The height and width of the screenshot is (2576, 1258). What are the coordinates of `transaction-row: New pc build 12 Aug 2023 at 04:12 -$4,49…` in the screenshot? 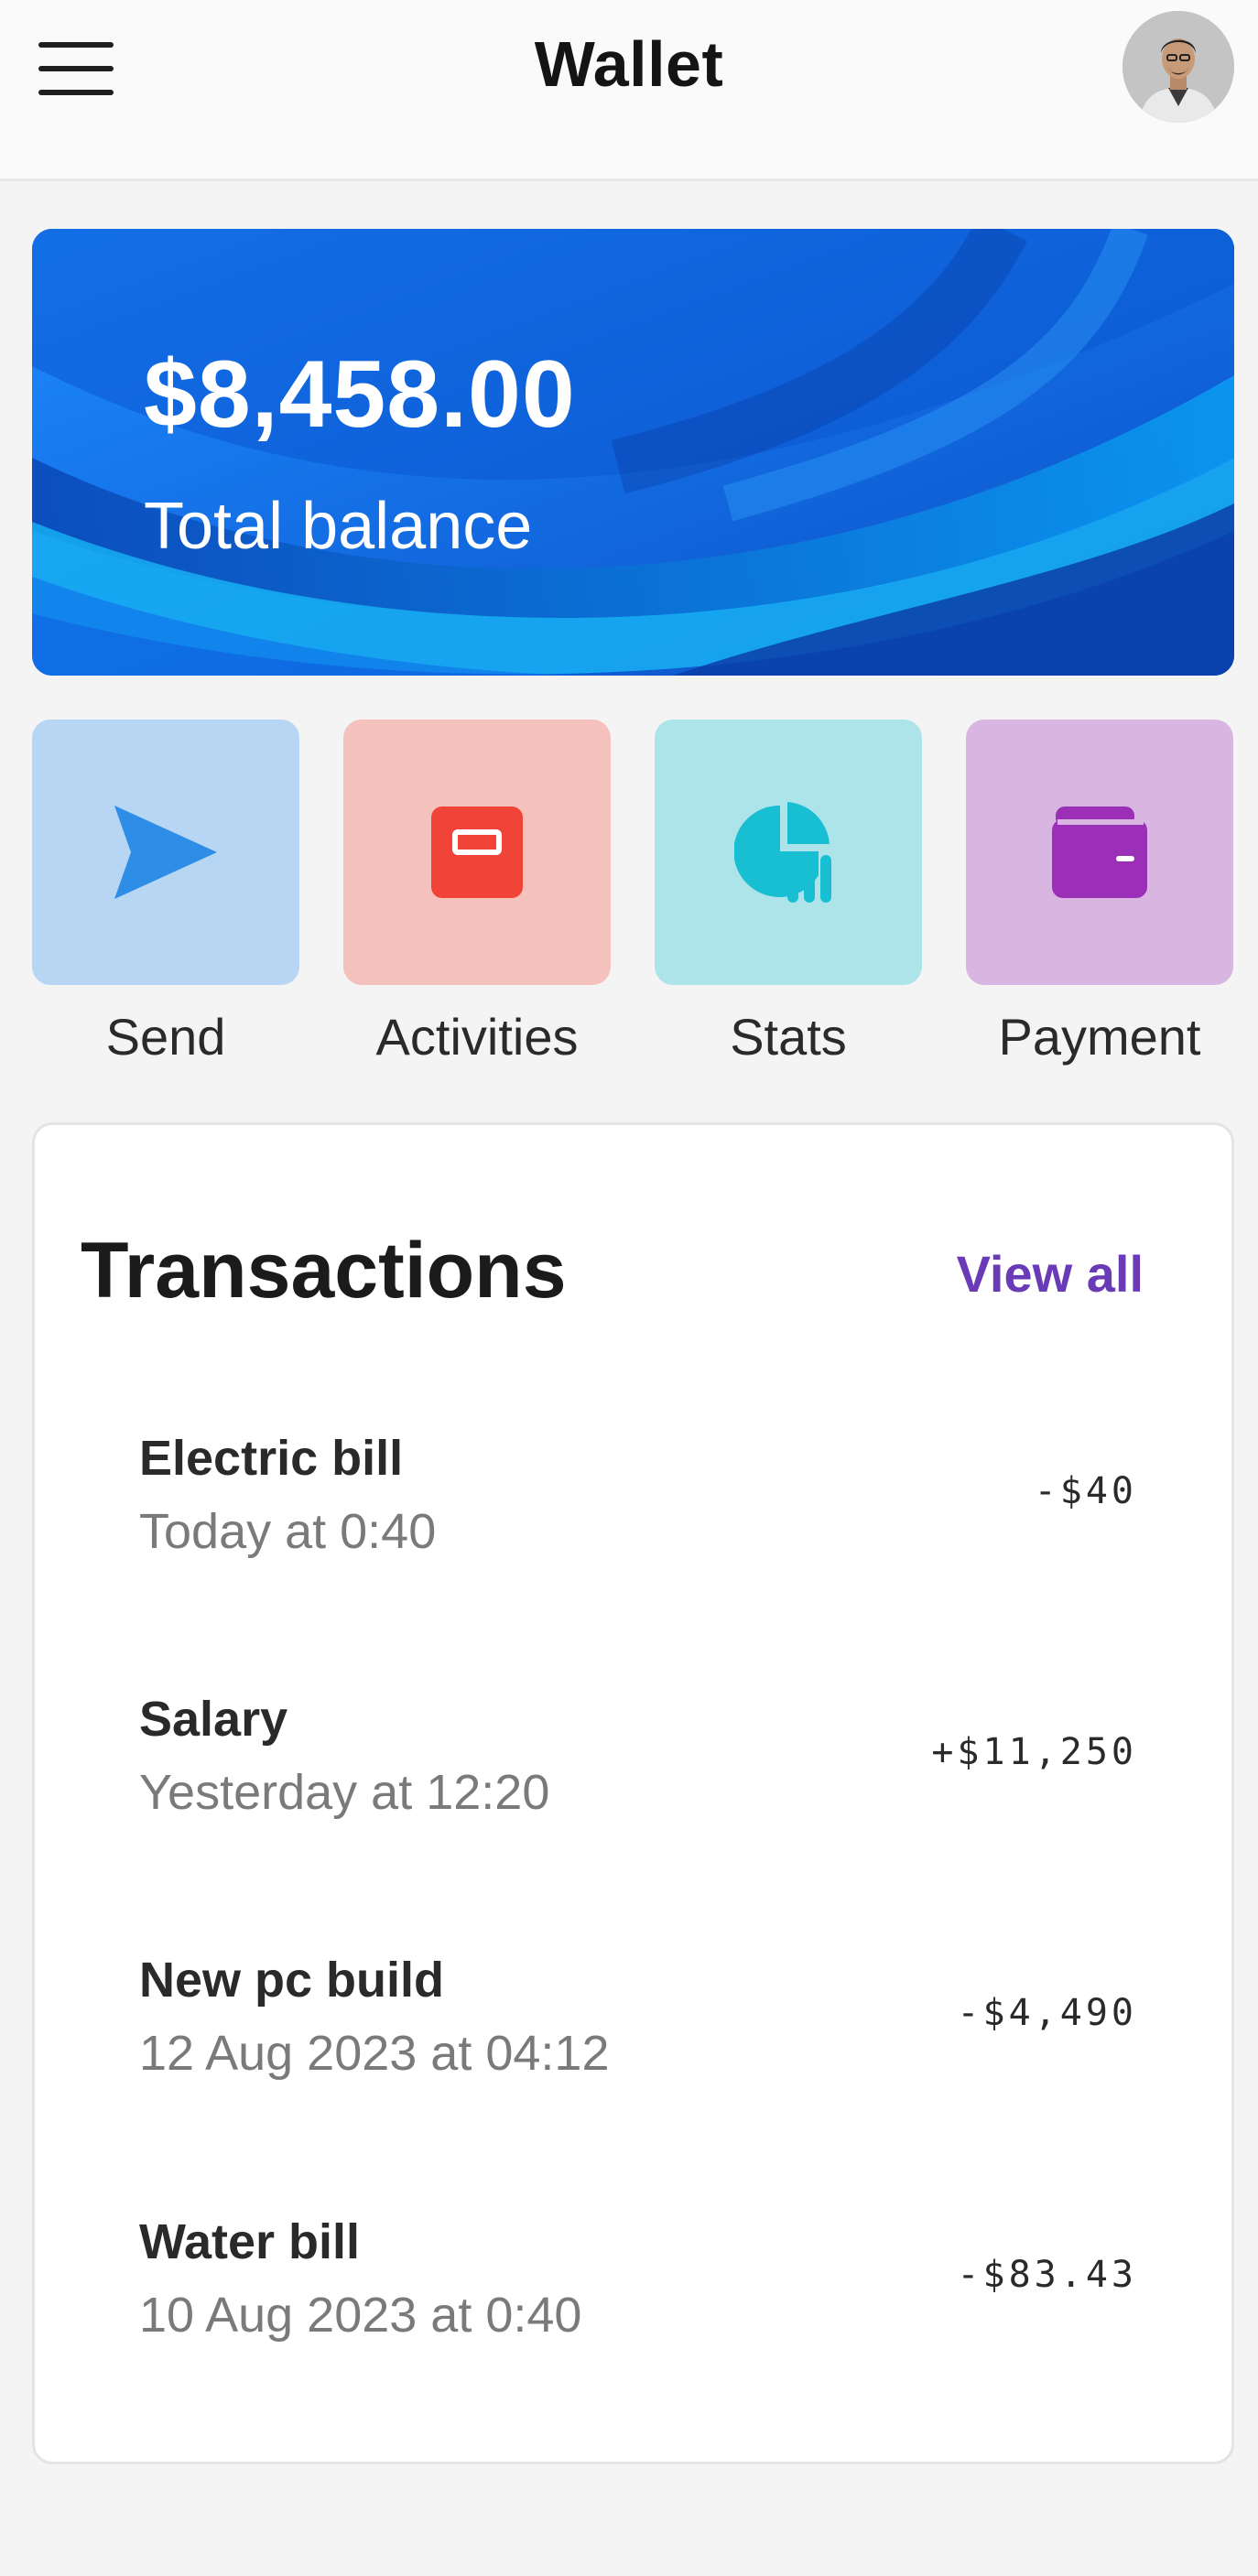 It's located at (638, 2034).